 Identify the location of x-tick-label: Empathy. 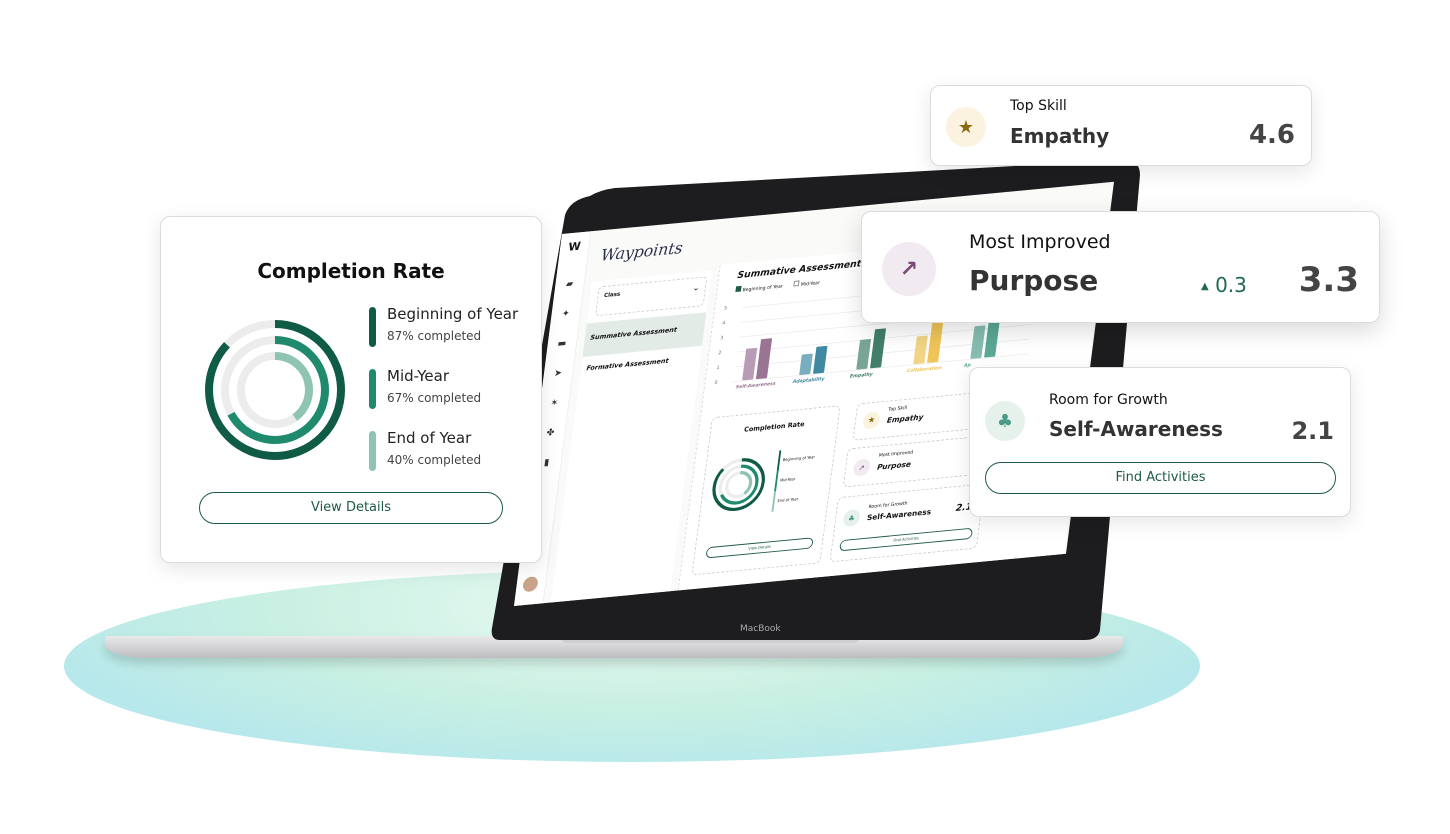
(861, 375).